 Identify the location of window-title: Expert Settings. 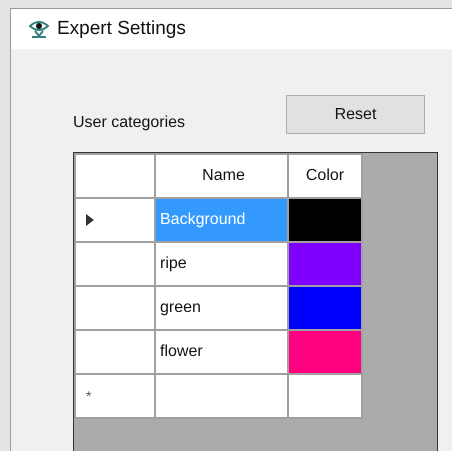
(121, 29).